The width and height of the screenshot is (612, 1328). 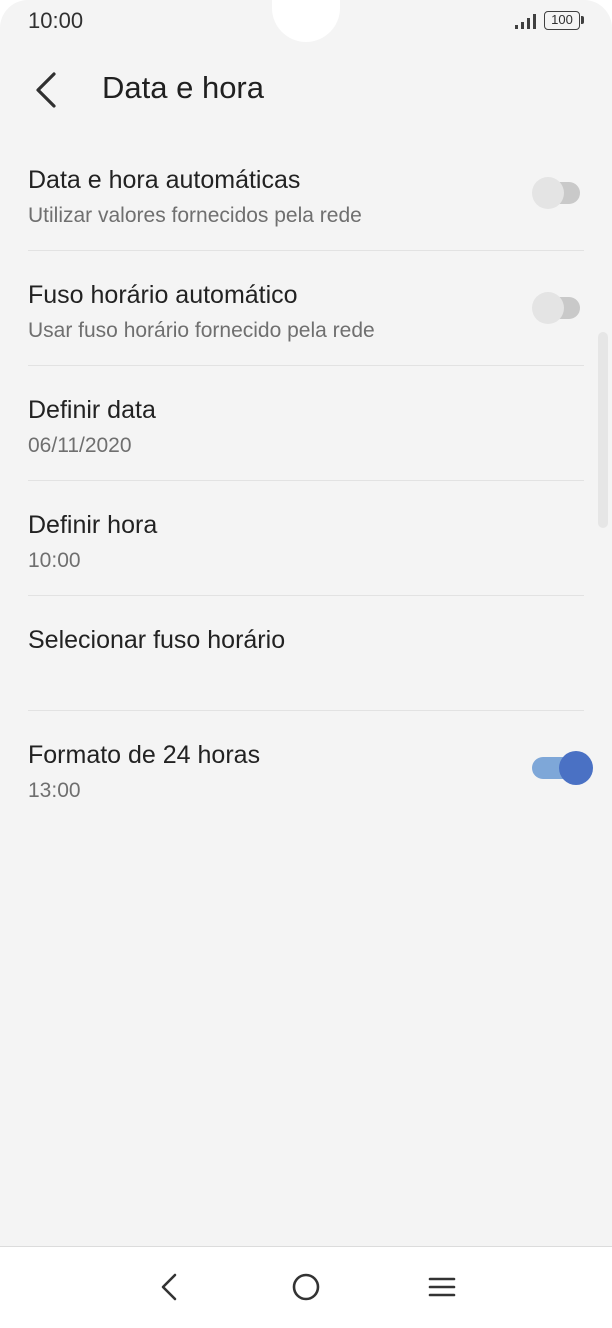 What do you see at coordinates (603, 430) in the screenshot?
I see `scroll-indicator` at bounding box center [603, 430].